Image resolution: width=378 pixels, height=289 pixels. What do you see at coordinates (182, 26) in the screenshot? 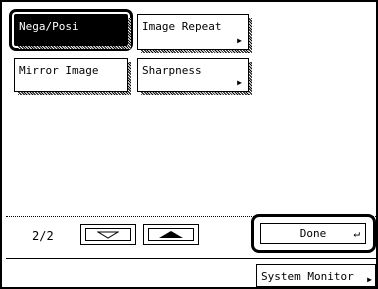
I see `image-repeat-label: Image Repeat` at bounding box center [182, 26].